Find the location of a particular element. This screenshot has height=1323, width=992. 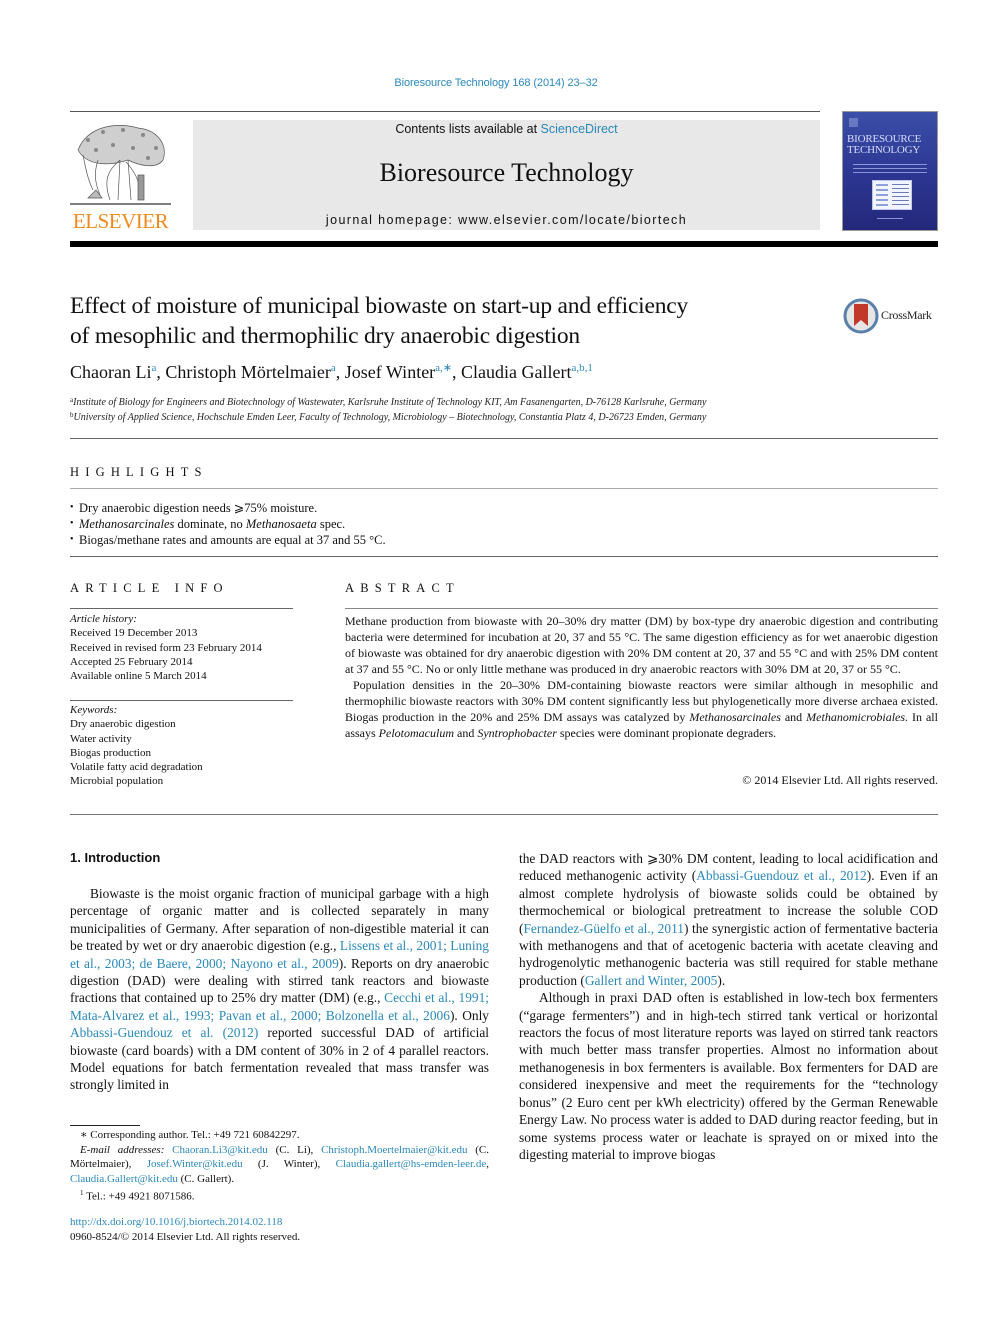

section-heading-introduction: 1. Introduction is located at coordinates (115, 857).